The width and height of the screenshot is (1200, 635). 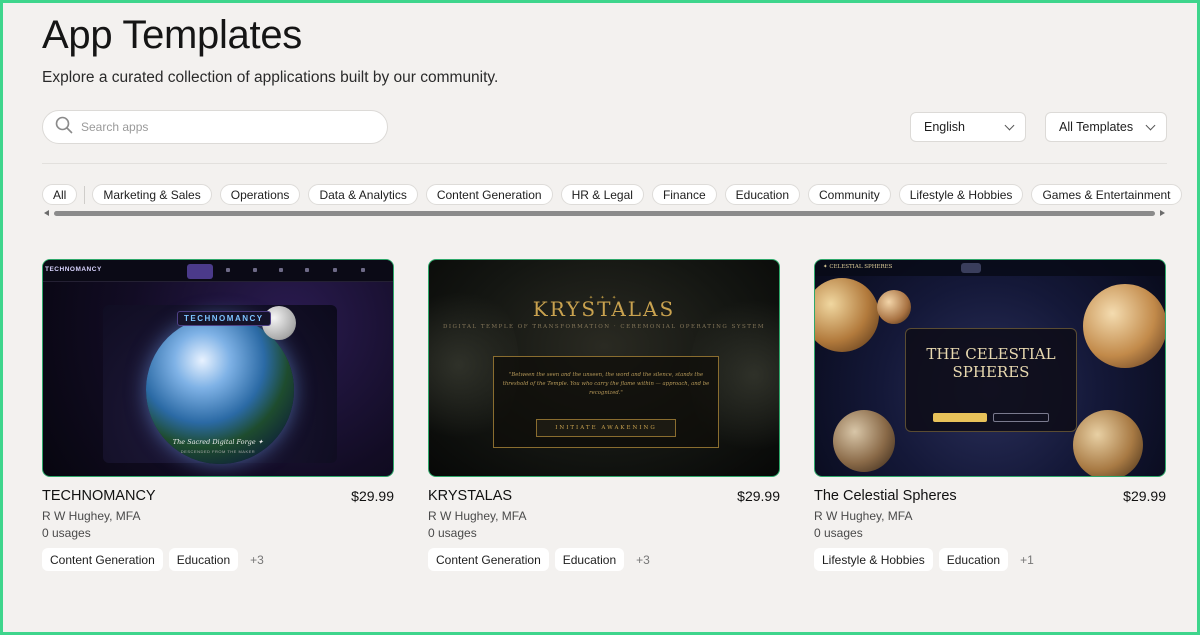 What do you see at coordinates (885, 496) in the screenshot?
I see `app-title: The Celestial Spheres` at bounding box center [885, 496].